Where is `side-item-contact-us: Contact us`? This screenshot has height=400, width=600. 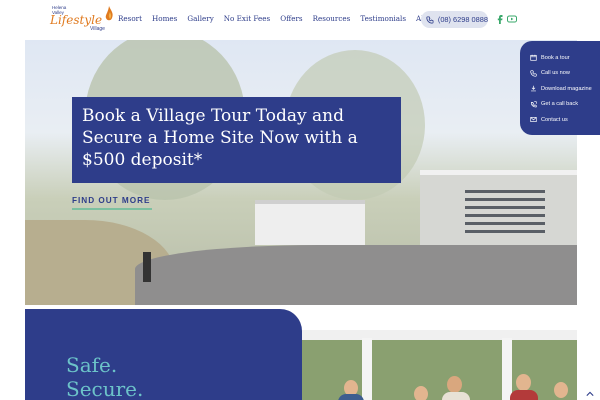 side-item-contact-us: Contact us is located at coordinates (565, 120).